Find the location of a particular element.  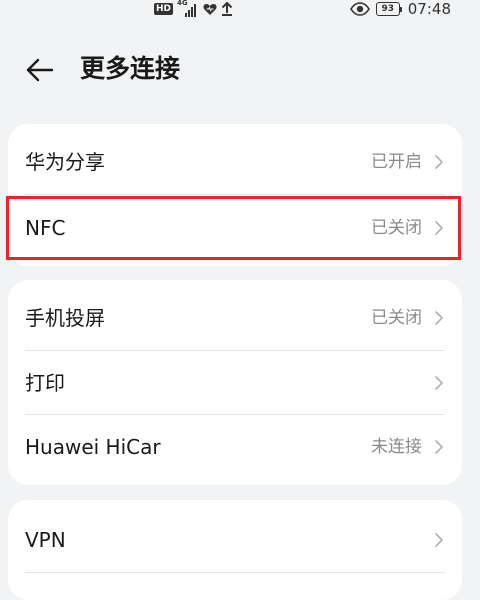

settings-item-screen-projection: 手机投屏 已关闭 is located at coordinates (235, 318).